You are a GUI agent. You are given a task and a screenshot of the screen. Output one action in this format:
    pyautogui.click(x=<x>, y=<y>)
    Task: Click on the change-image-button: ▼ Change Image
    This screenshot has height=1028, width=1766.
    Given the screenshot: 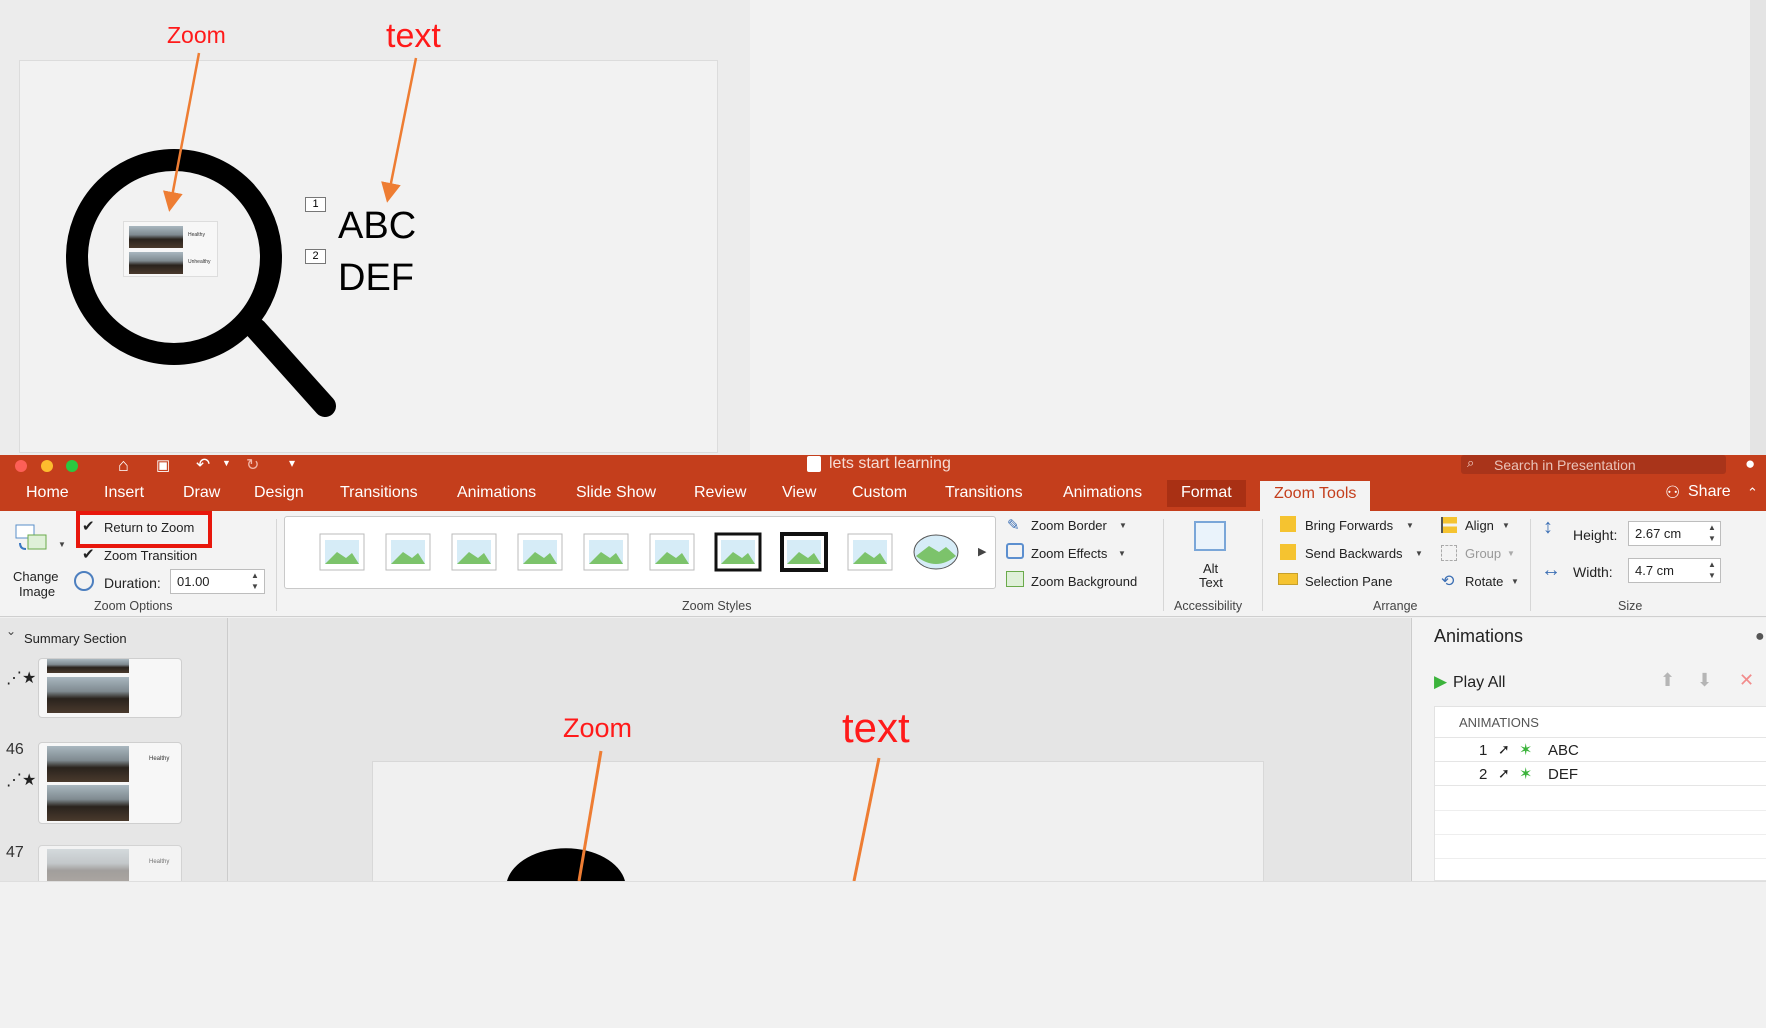 What is the action you would take?
    pyautogui.click(x=38, y=561)
    